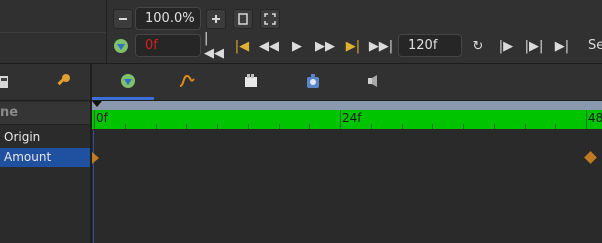 This screenshot has width=602, height=243. I want to click on next-keyframe-icon: ▶|, so click(353, 46).